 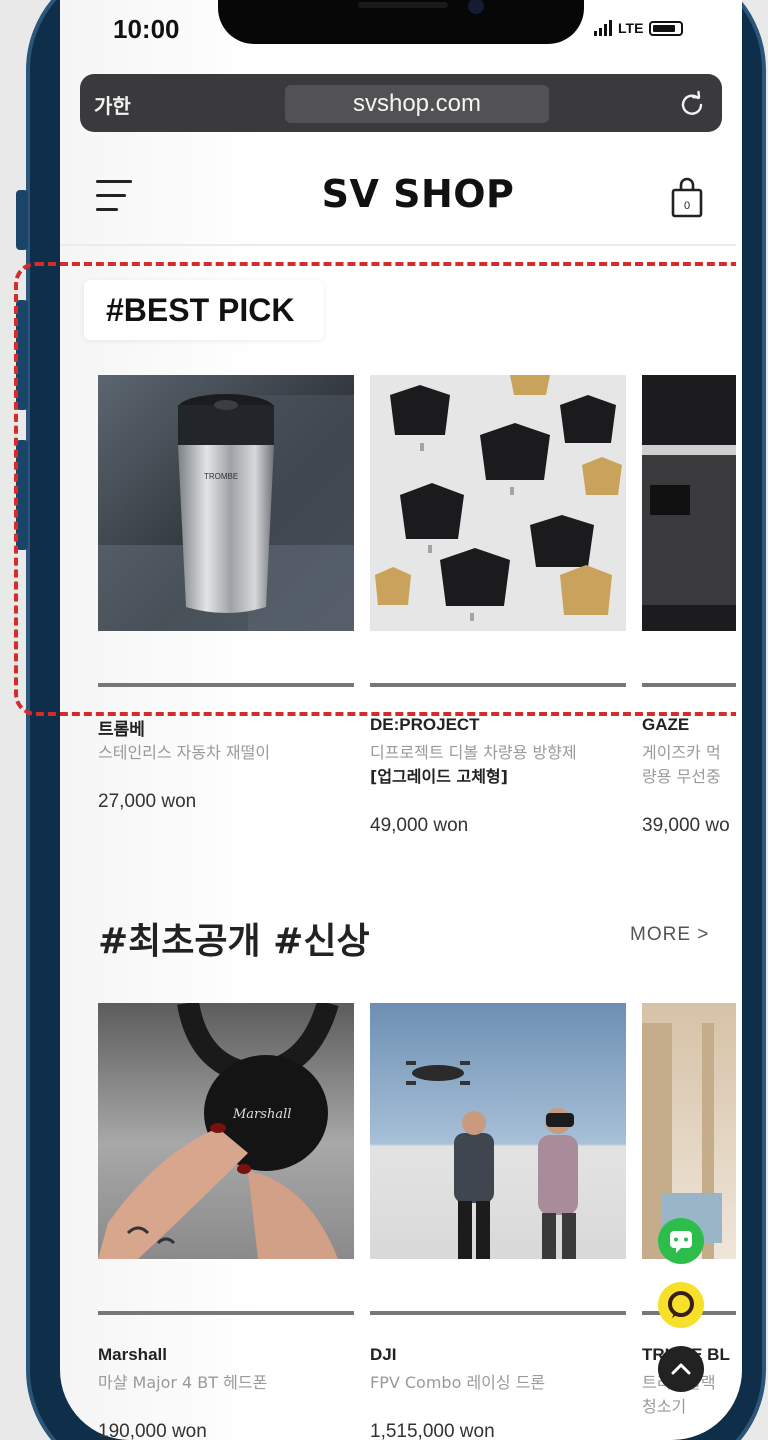 I want to click on more-link: MORE >, so click(x=669, y=935).